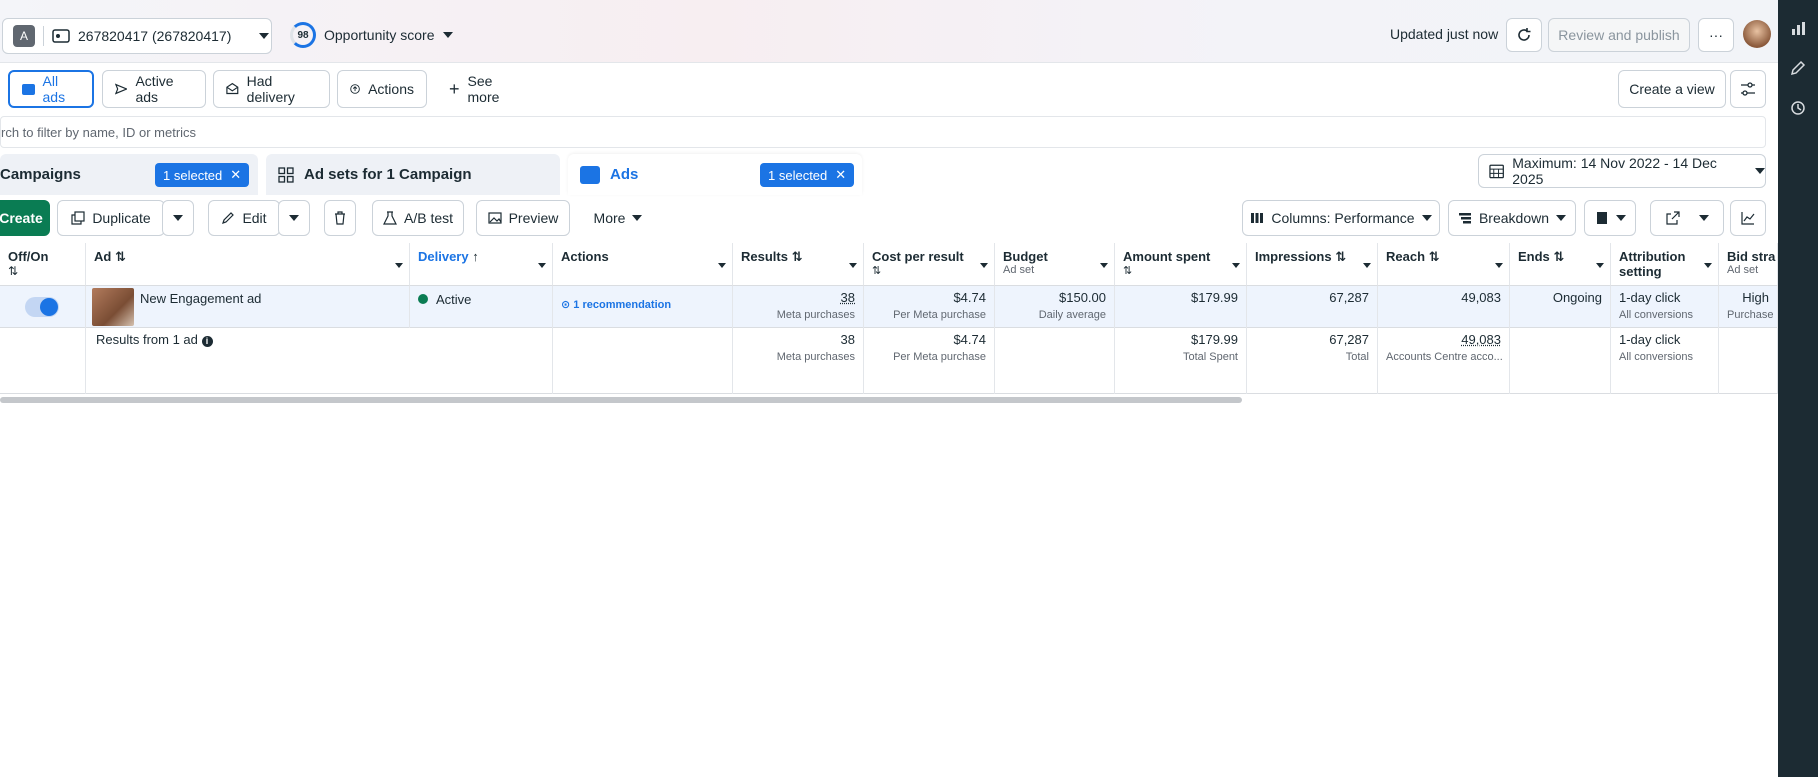  I want to click on col-header-cost-per-result: Cost per result ⇅, so click(929, 264).